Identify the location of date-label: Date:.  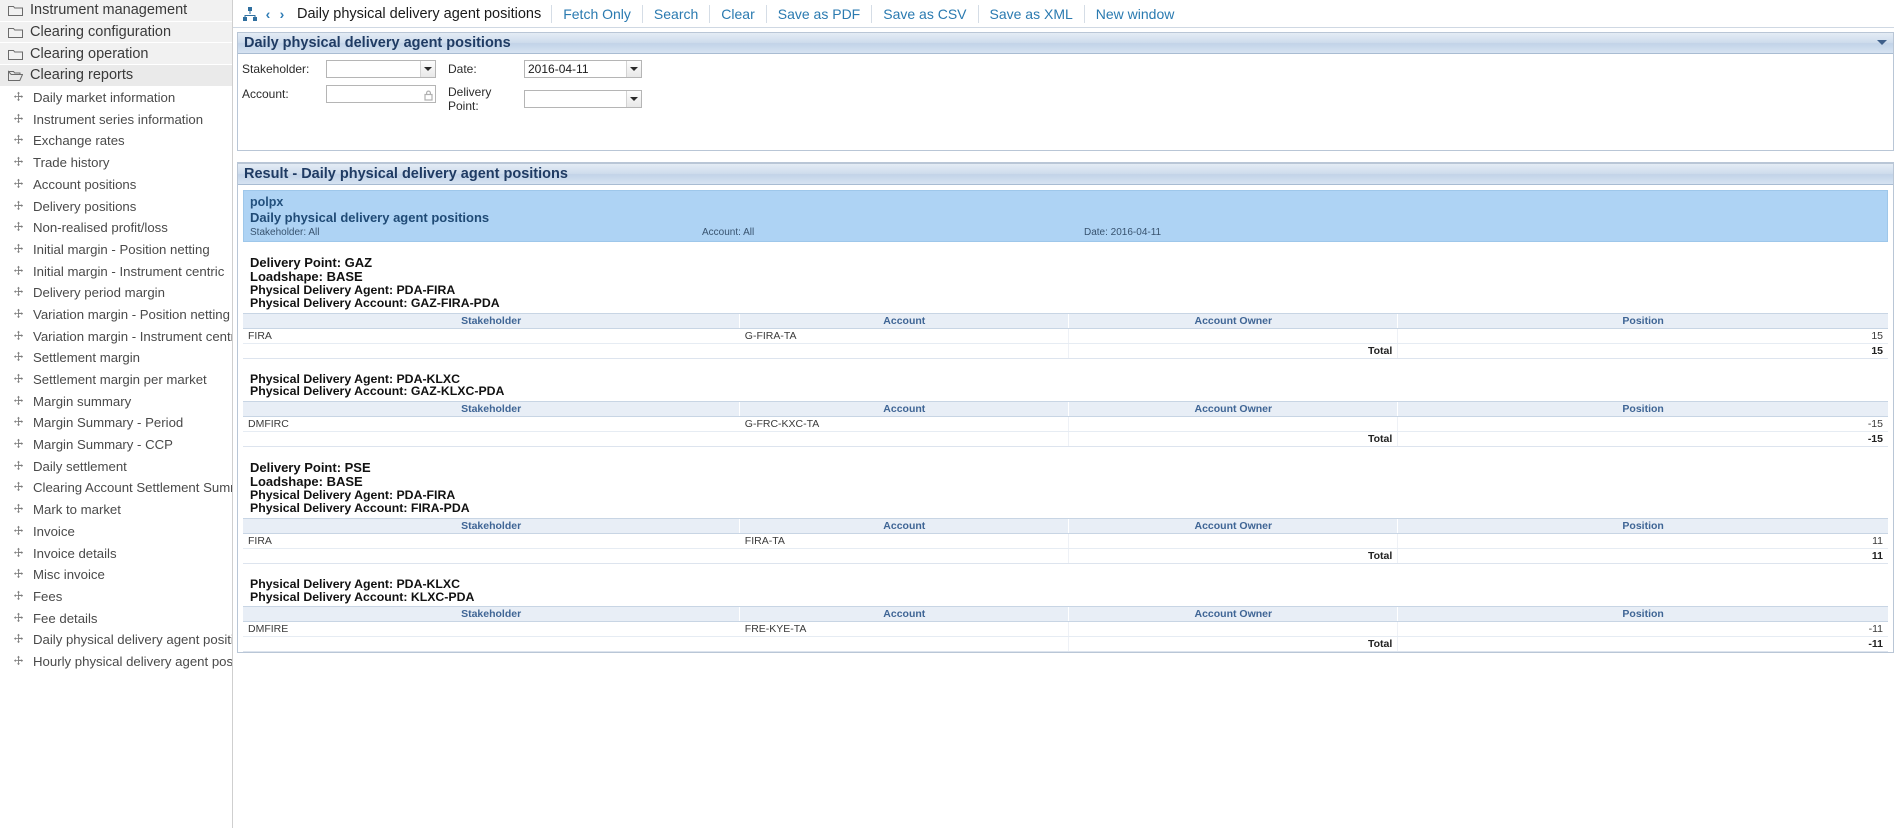
(462, 69).